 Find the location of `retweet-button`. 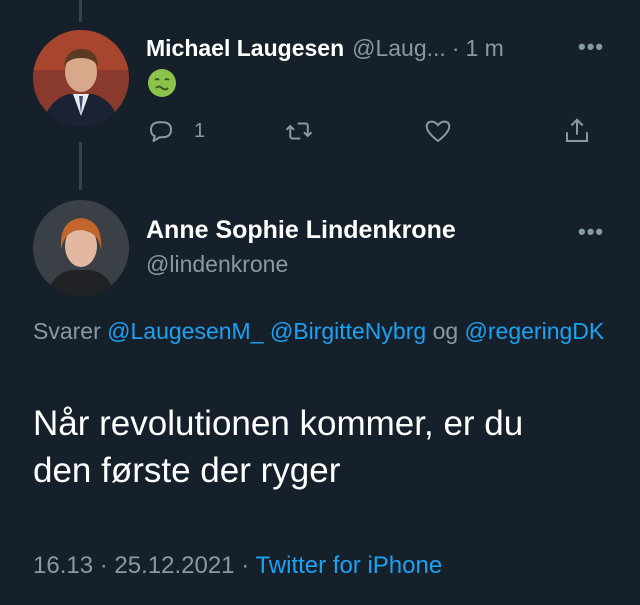

retweet-button is located at coordinates (299, 131).